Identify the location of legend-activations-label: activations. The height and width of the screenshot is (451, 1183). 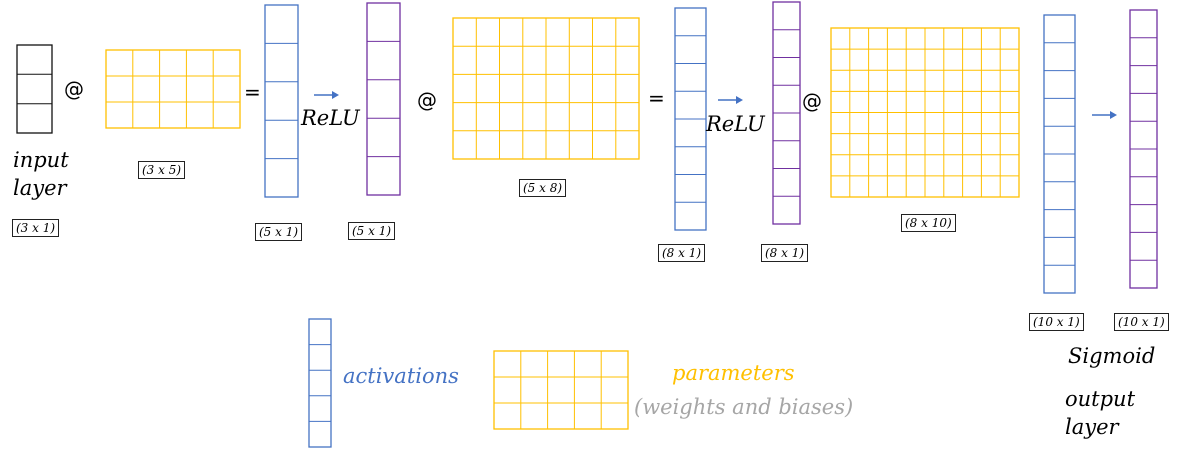
(401, 376).